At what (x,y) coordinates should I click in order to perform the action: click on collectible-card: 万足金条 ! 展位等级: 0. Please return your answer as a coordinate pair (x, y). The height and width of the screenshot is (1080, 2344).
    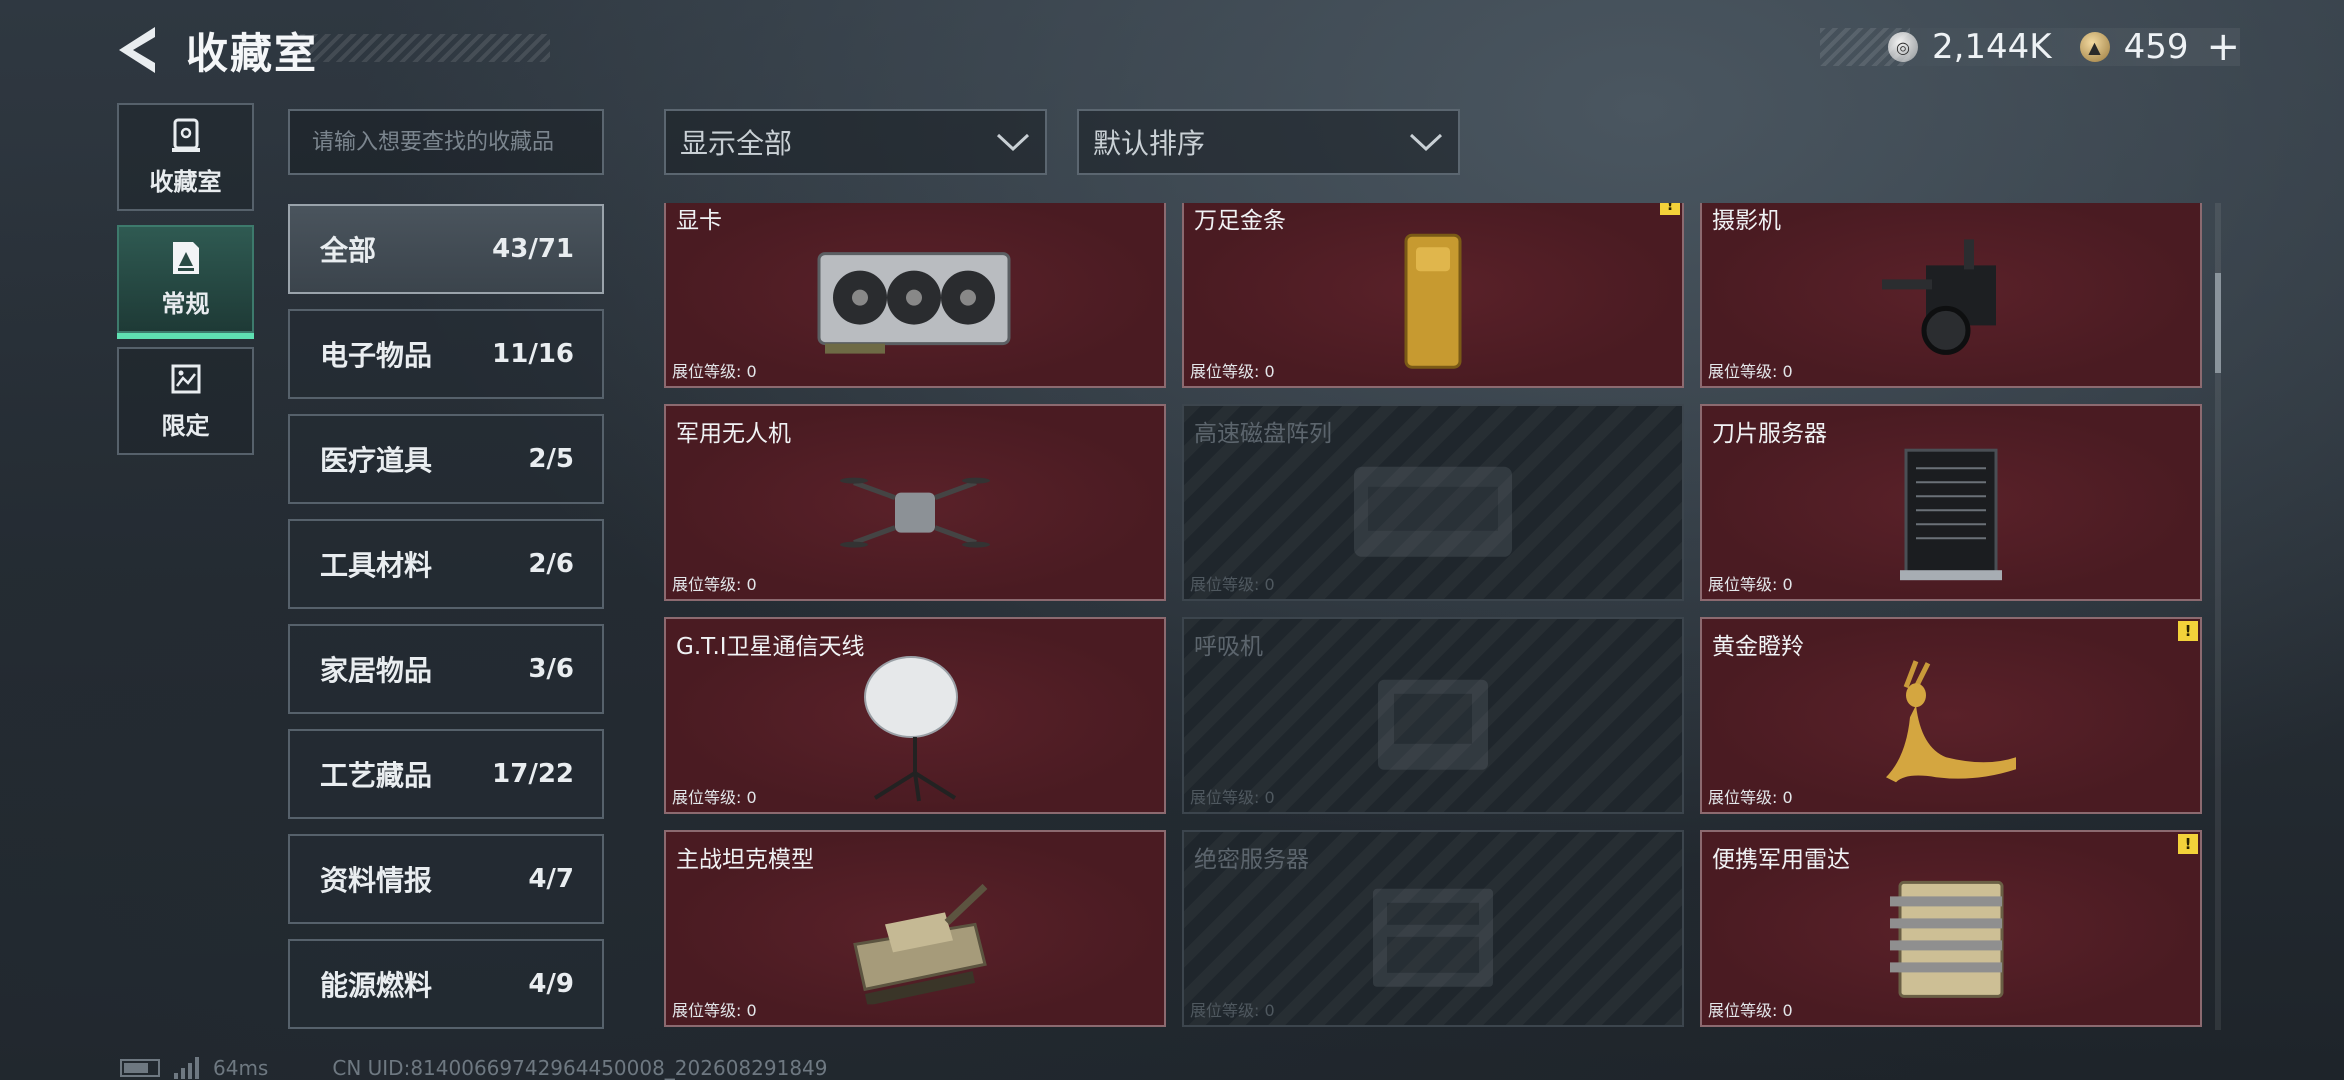
    Looking at the image, I should click on (1433, 295).